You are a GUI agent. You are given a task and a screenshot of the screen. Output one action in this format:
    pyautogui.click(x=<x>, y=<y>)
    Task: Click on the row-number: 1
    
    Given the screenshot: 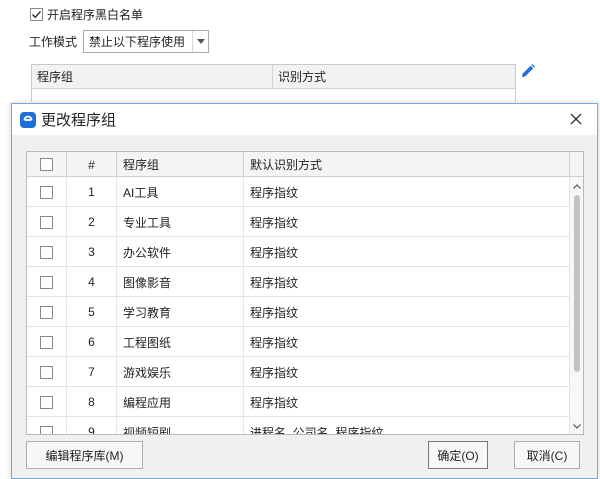 What is the action you would take?
    pyautogui.click(x=92, y=192)
    